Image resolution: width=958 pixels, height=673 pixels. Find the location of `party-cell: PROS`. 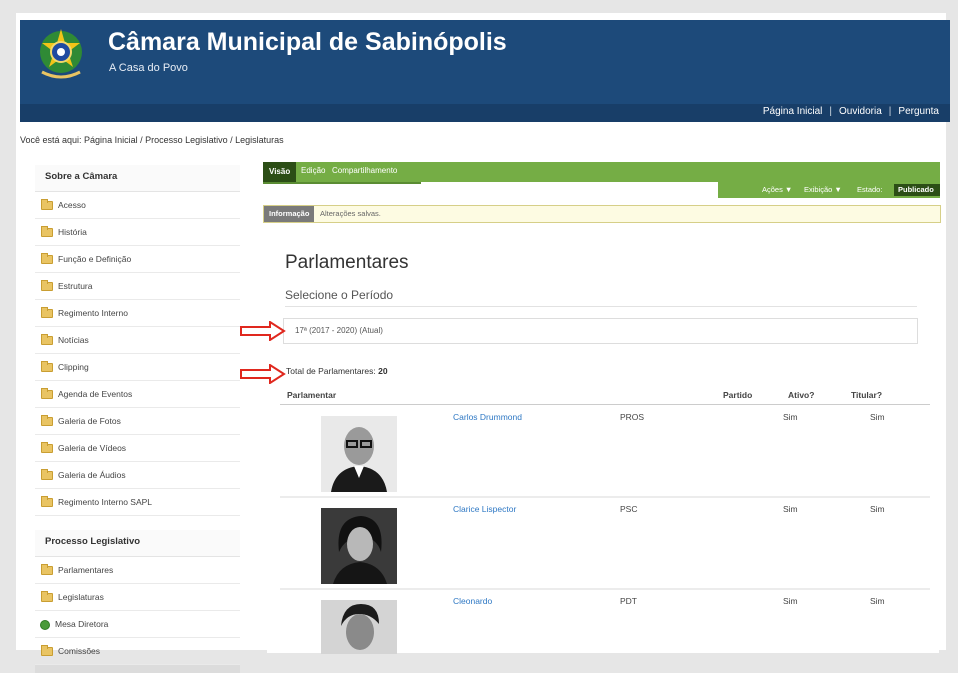

party-cell: PROS is located at coordinates (632, 417).